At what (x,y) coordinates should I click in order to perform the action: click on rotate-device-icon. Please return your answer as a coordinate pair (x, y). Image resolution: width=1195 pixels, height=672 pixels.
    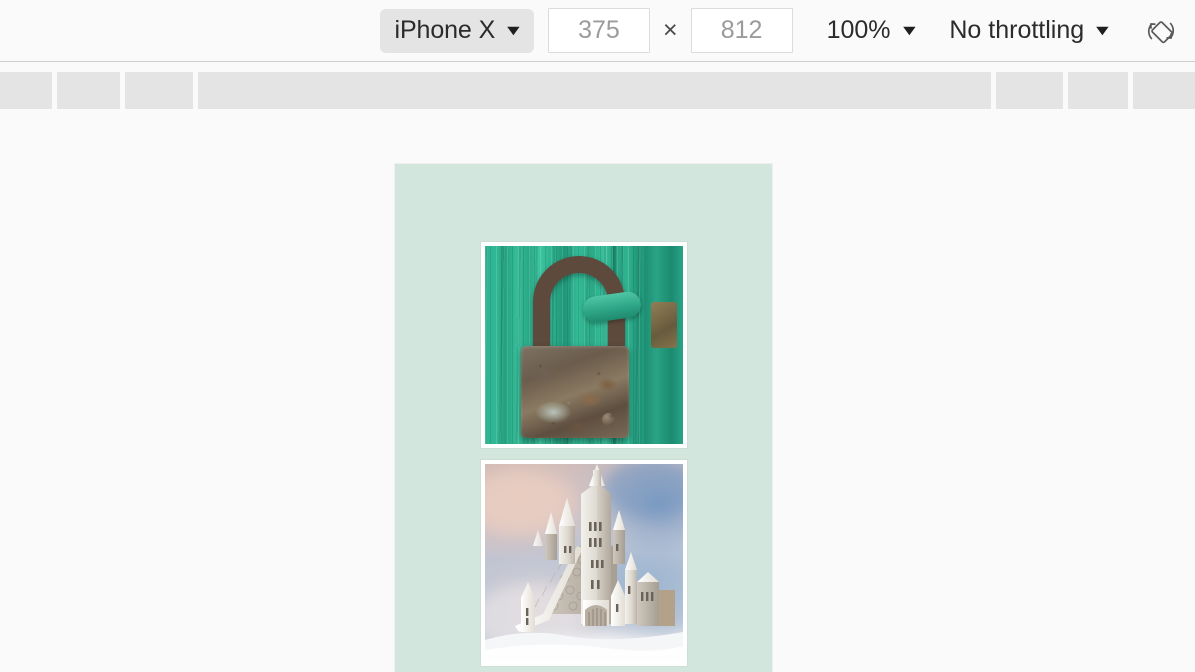
    Looking at the image, I should click on (1161, 31).